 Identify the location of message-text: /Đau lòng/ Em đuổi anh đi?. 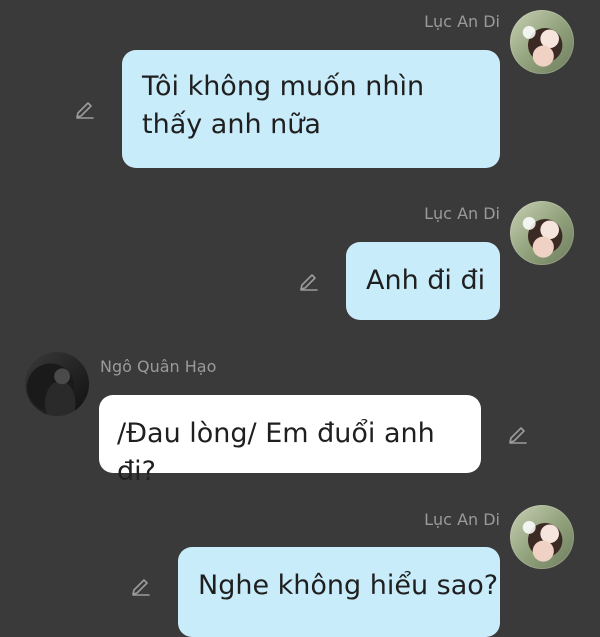
(276, 452).